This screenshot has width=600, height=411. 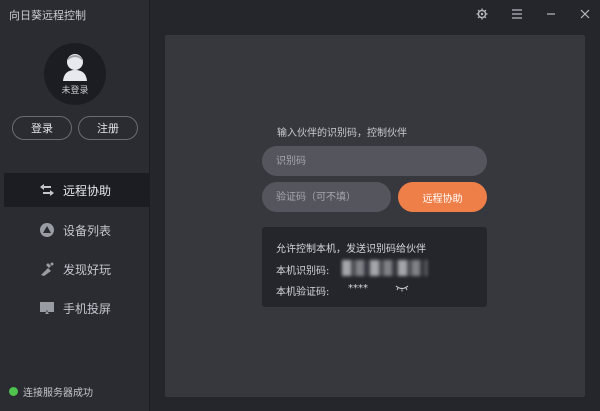 I want to click on close-button, so click(x=585, y=14).